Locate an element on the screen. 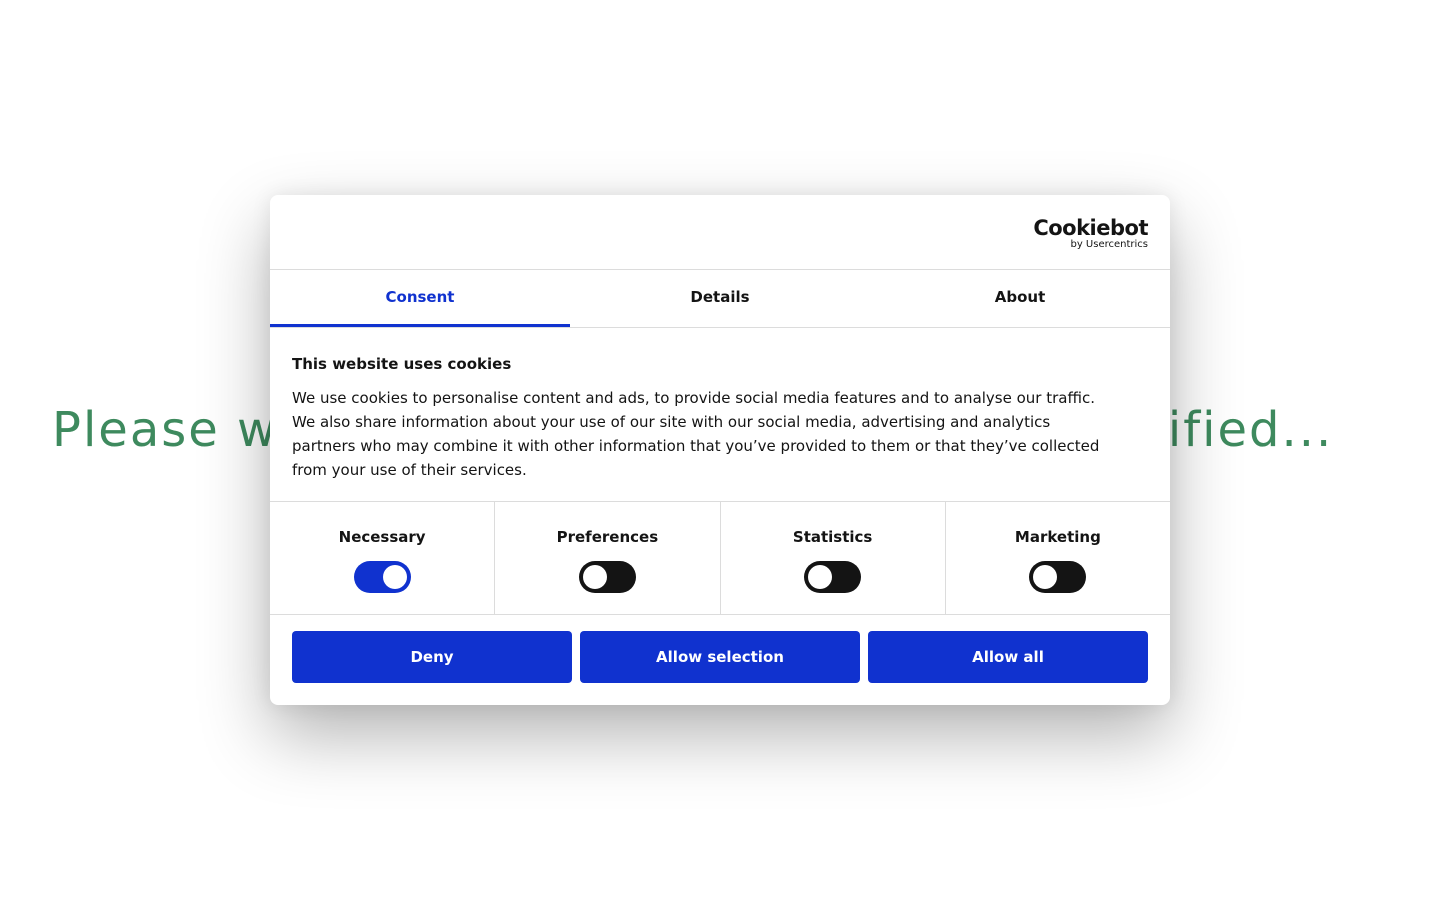  marketing-switch is located at coordinates (1058, 577).